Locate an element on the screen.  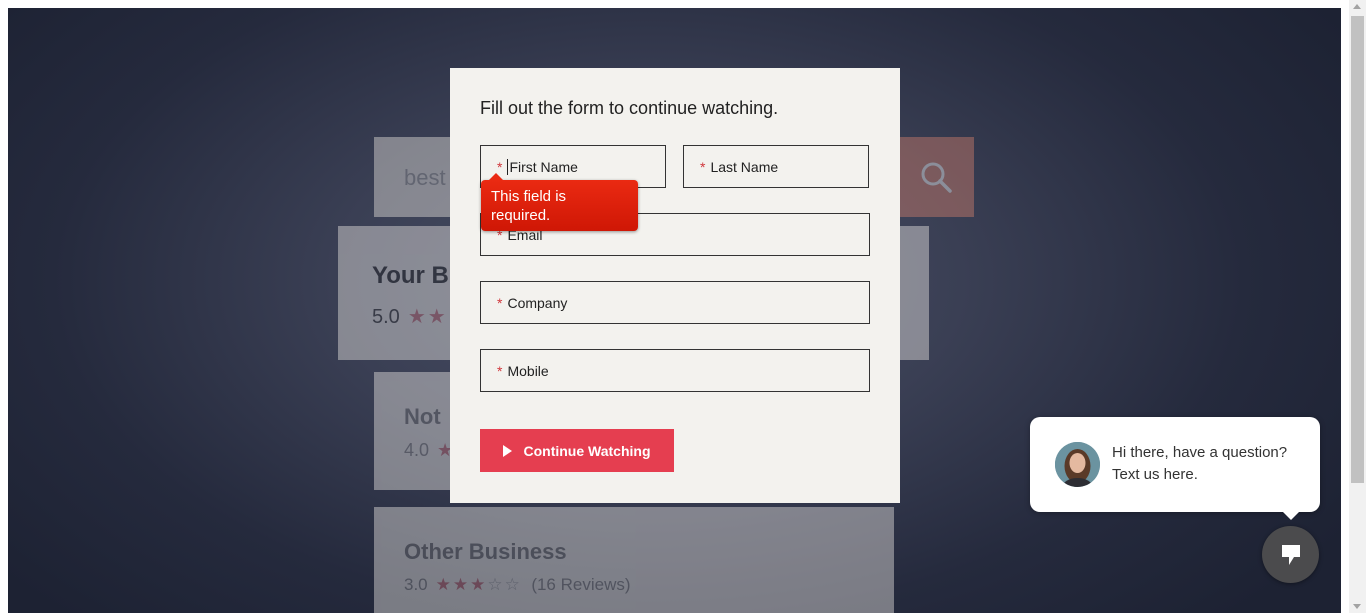
scrollbar-thumb is located at coordinates (1357, 249).